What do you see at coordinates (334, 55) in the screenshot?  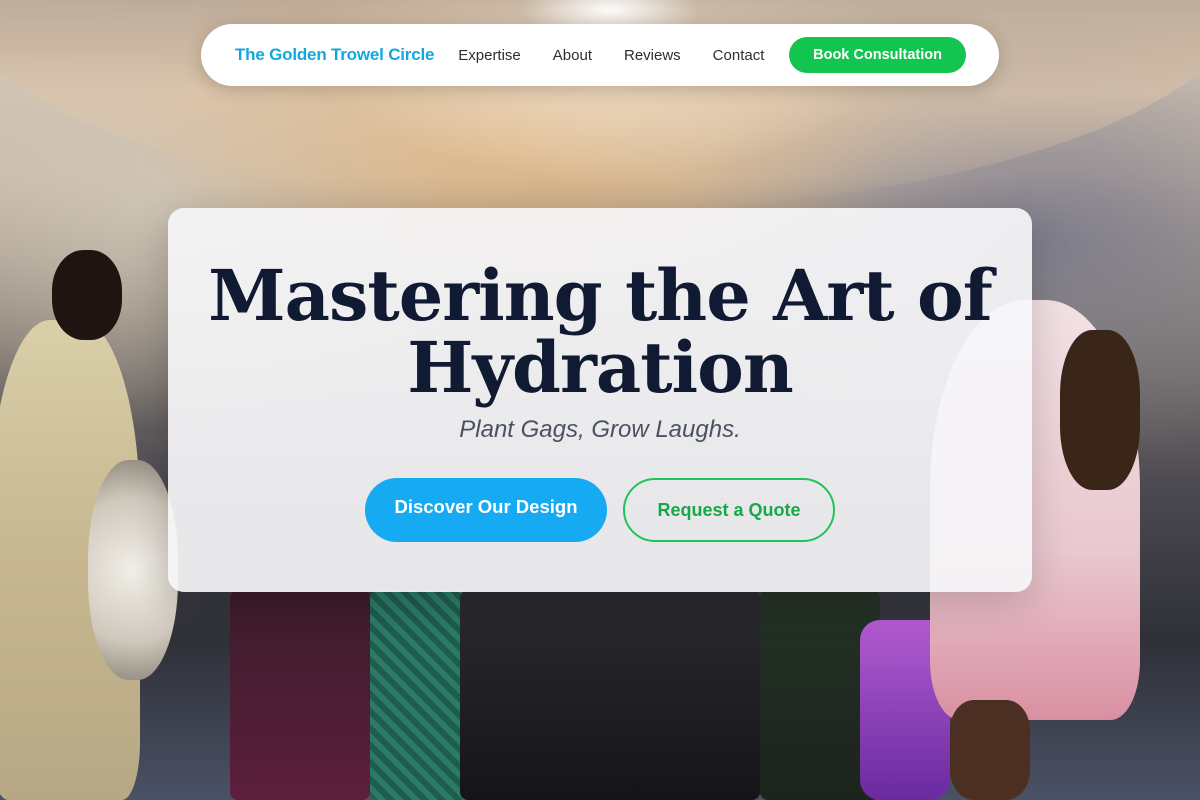 I see `brand-logo: The Golden Trowel Circle` at bounding box center [334, 55].